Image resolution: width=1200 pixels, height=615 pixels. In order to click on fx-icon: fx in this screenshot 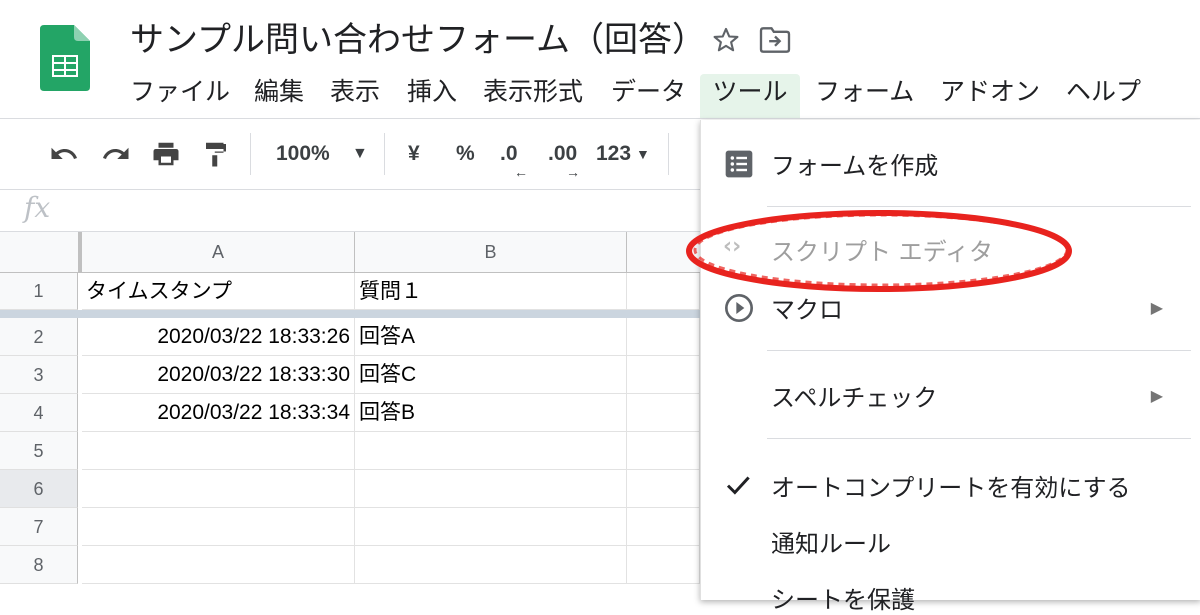, I will do `click(37, 207)`.